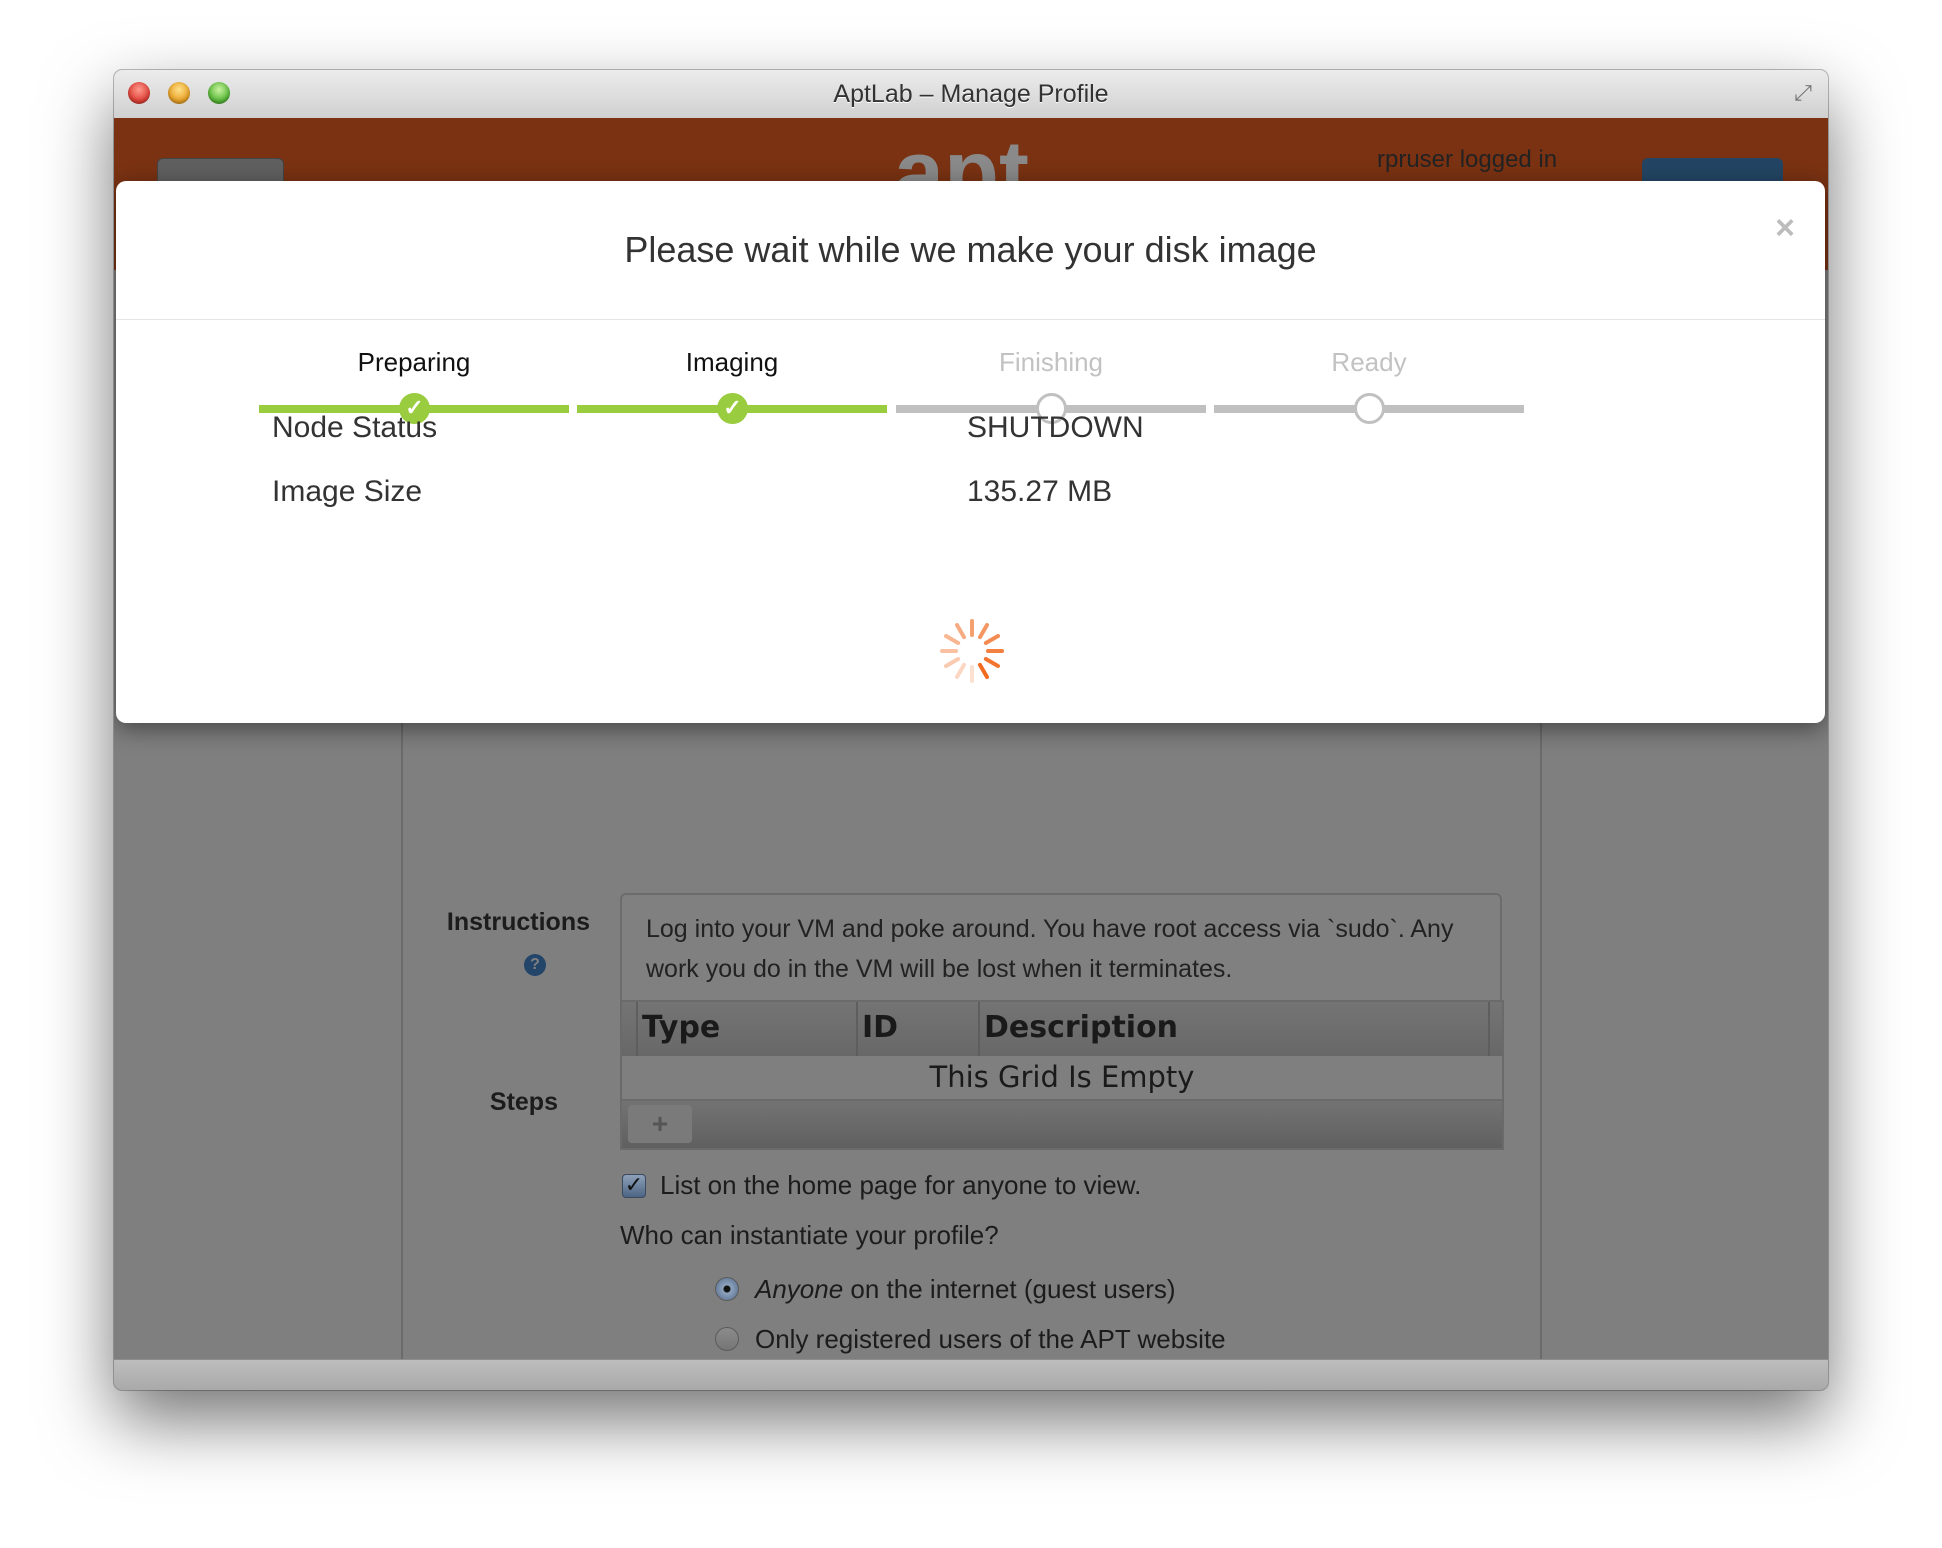 This screenshot has height=1548, width=1942. What do you see at coordinates (732, 408) in the screenshot?
I see `step-check-icon: ✓` at bounding box center [732, 408].